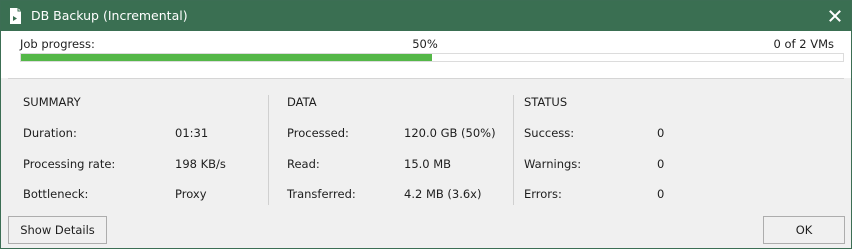 This screenshot has height=249, width=852. Describe the element at coordinates (191, 194) in the screenshot. I see `bottleneck-value: Proxy` at that location.